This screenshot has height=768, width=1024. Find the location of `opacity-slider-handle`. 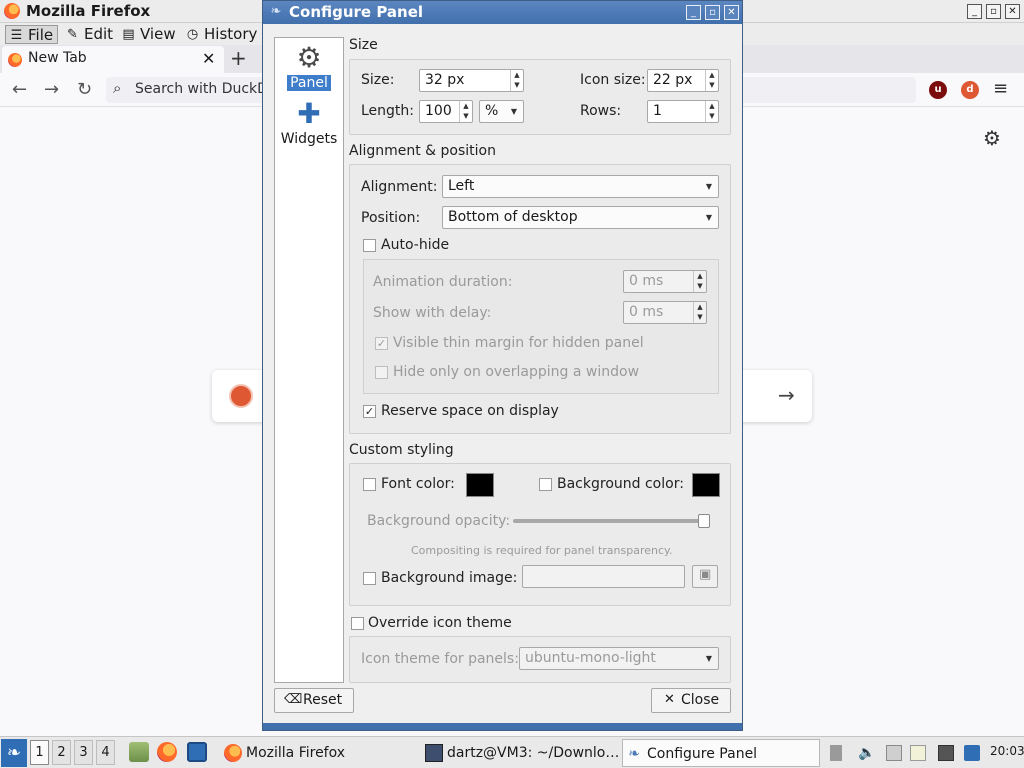

opacity-slider-handle is located at coordinates (704, 521).